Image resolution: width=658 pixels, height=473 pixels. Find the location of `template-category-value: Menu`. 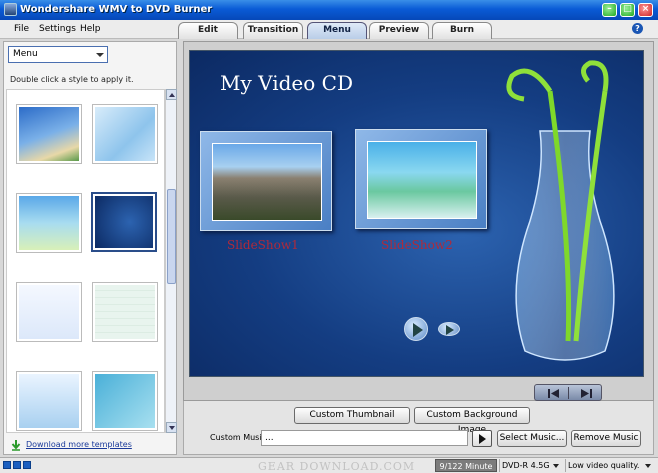

template-category-value: Menu is located at coordinates (25, 54).